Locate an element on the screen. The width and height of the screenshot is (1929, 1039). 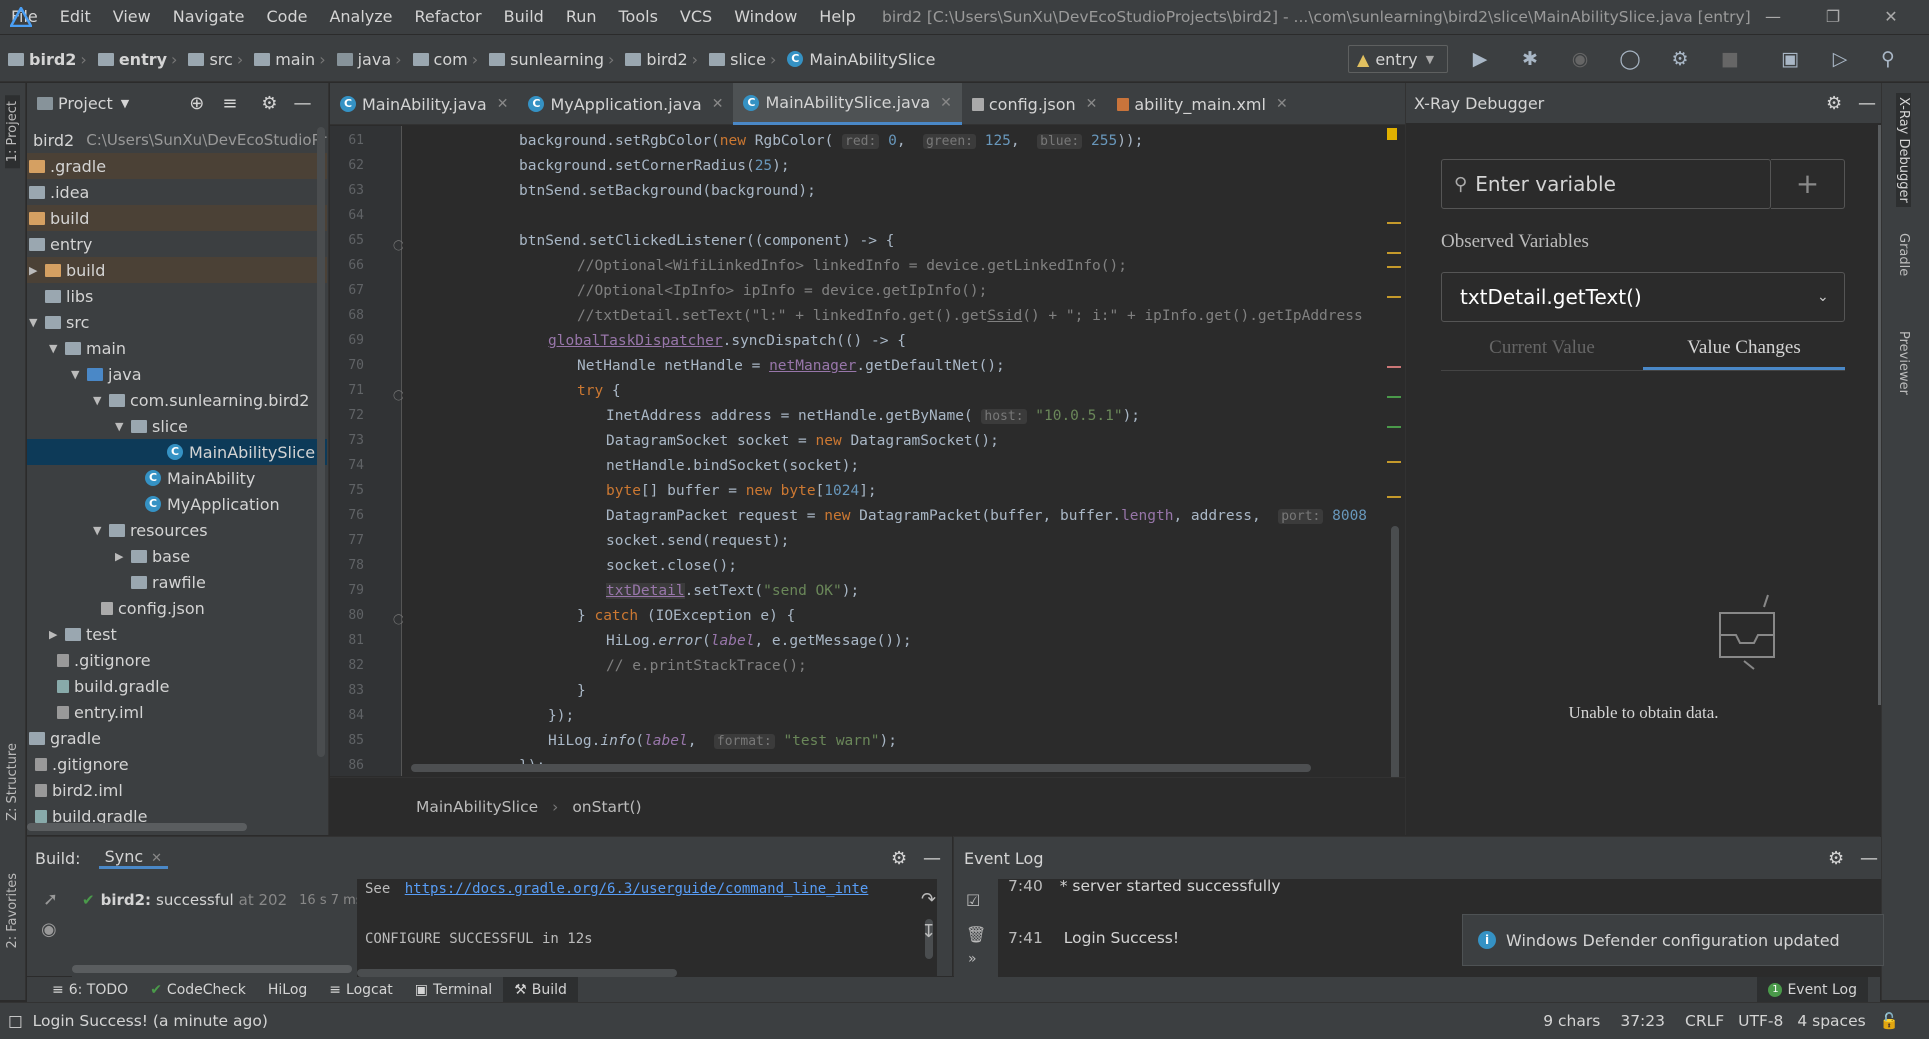
menu-build: Build is located at coordinates (524, 17).